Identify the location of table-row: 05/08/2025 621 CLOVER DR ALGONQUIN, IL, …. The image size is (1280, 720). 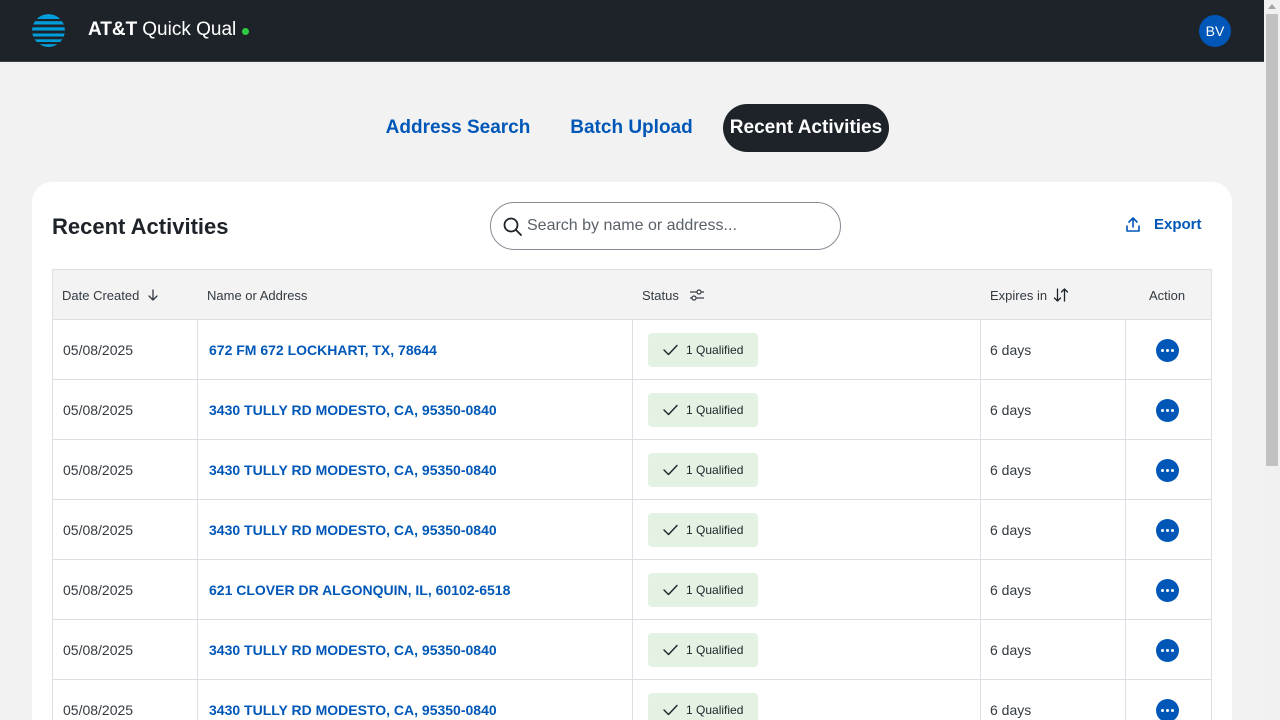
(632, 590).